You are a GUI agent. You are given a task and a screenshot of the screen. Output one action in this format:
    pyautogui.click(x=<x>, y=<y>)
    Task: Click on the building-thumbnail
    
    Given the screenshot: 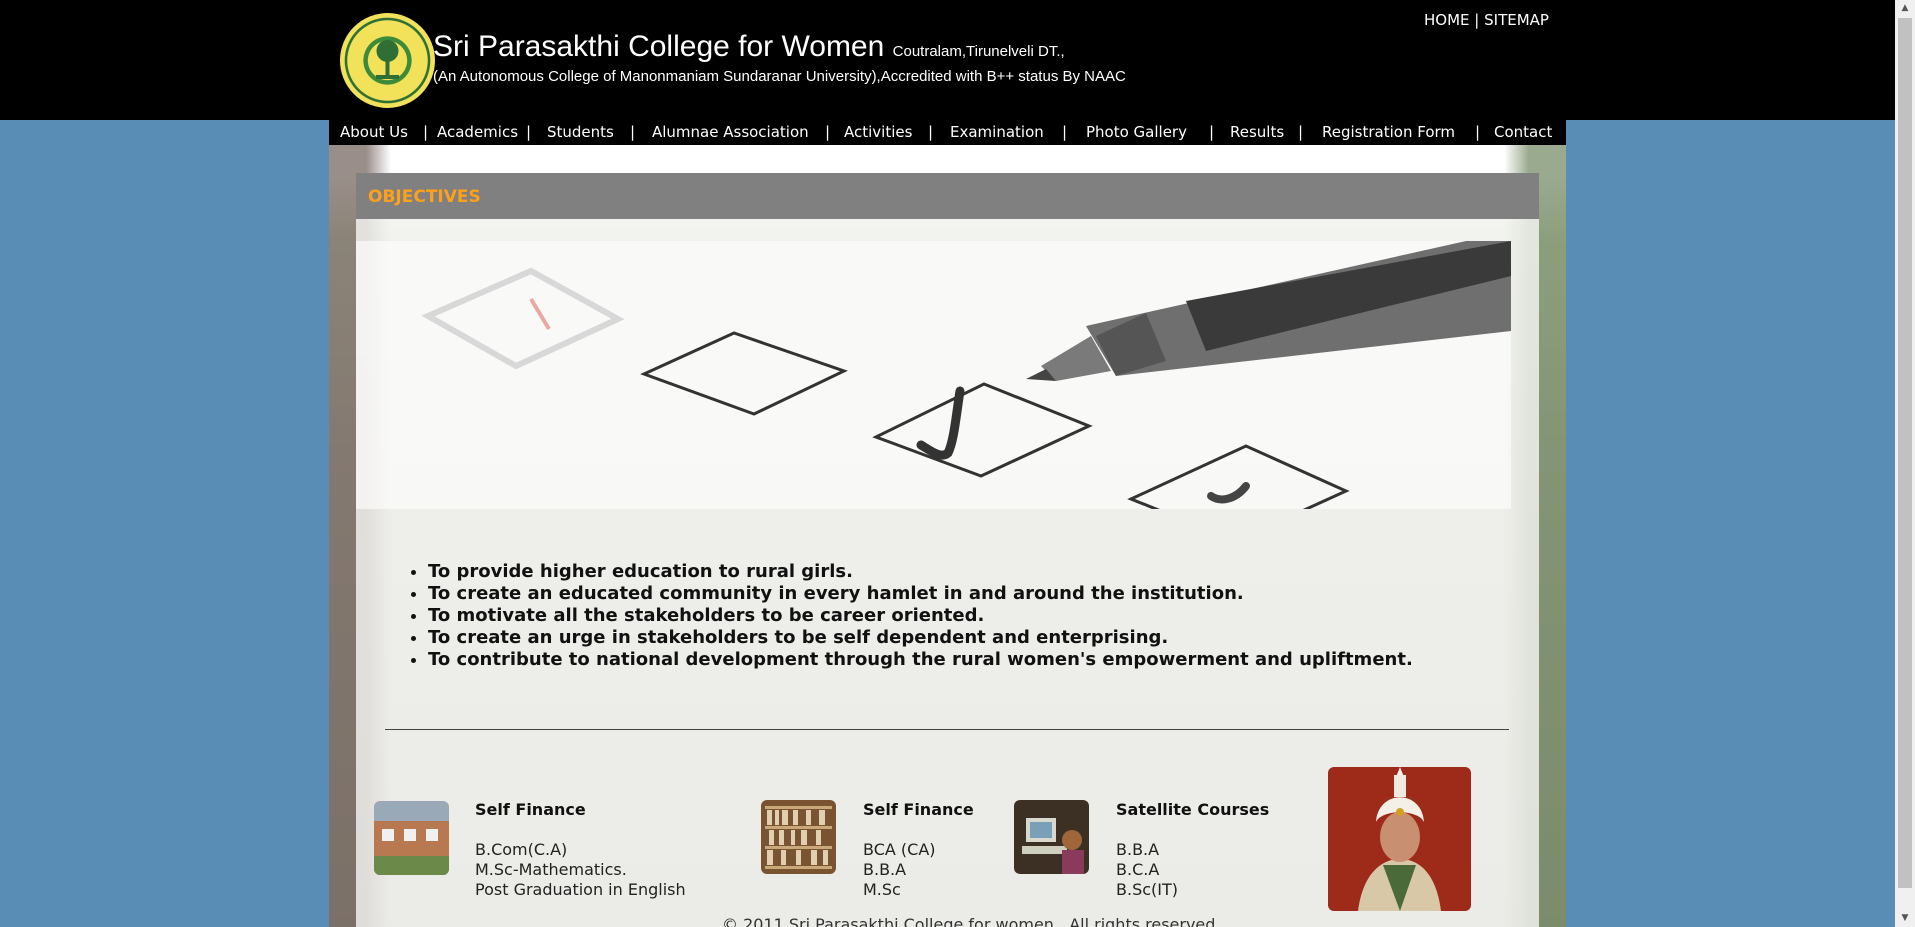 What is the action you would take?
    pyautogui.click(x=411, y=838)
    